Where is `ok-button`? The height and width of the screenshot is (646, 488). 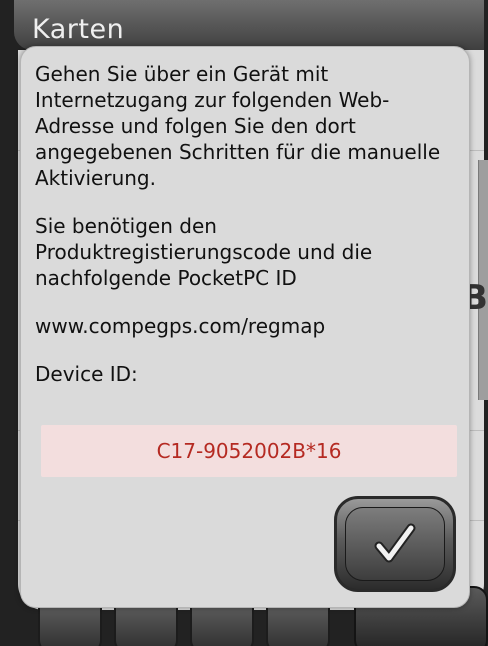 ok-button is located at coordinates (395, 544).